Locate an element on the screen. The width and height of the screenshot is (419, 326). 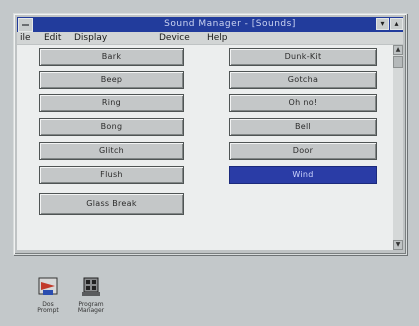
sound-button-bell: Bell is located at coordinates (303, 127).